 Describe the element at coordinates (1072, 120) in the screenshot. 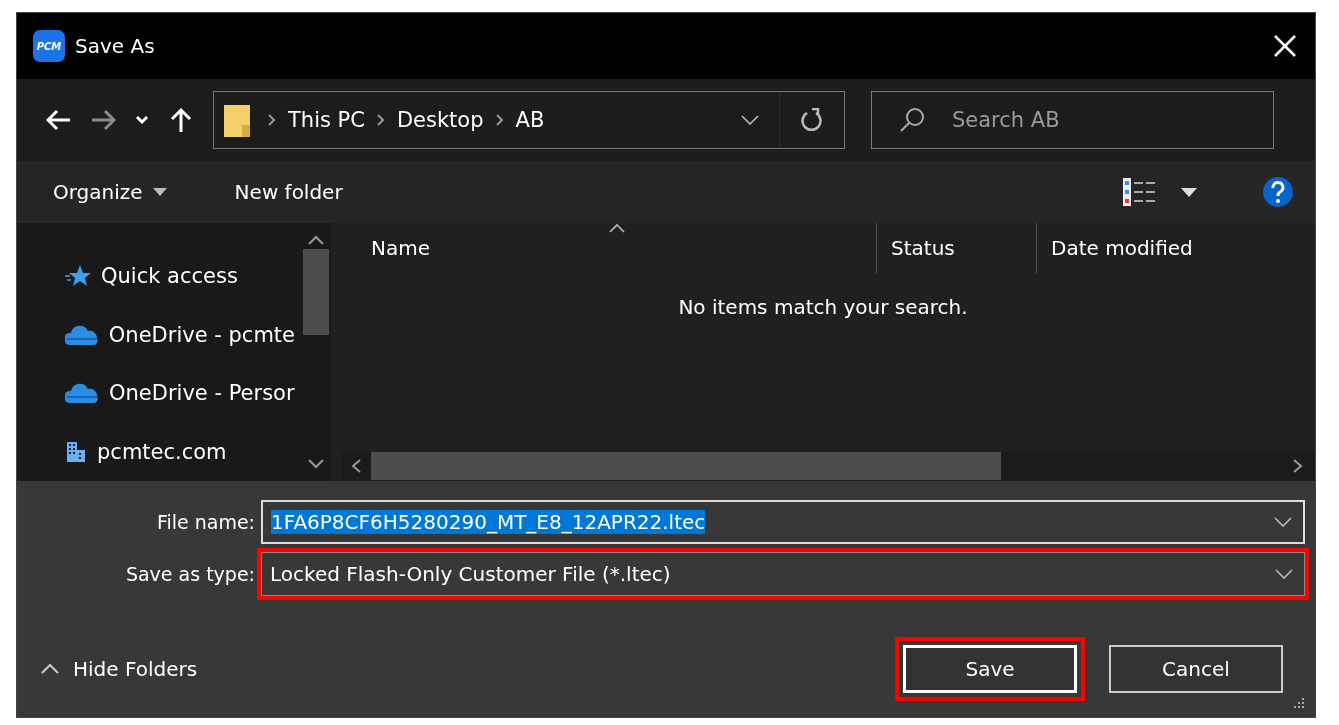

I see `search-field: Search AB` at that location.